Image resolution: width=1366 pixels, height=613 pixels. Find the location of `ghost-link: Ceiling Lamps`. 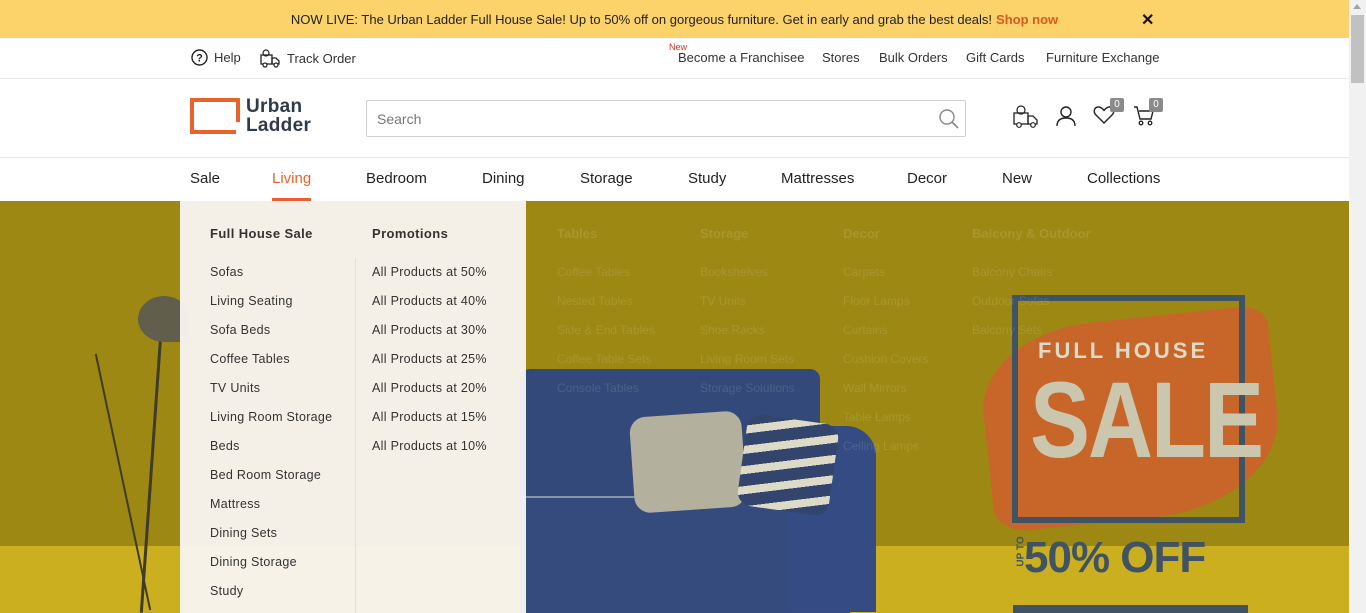

ghost-link: Ceiling Lamps is located at coordinates (881, 446).